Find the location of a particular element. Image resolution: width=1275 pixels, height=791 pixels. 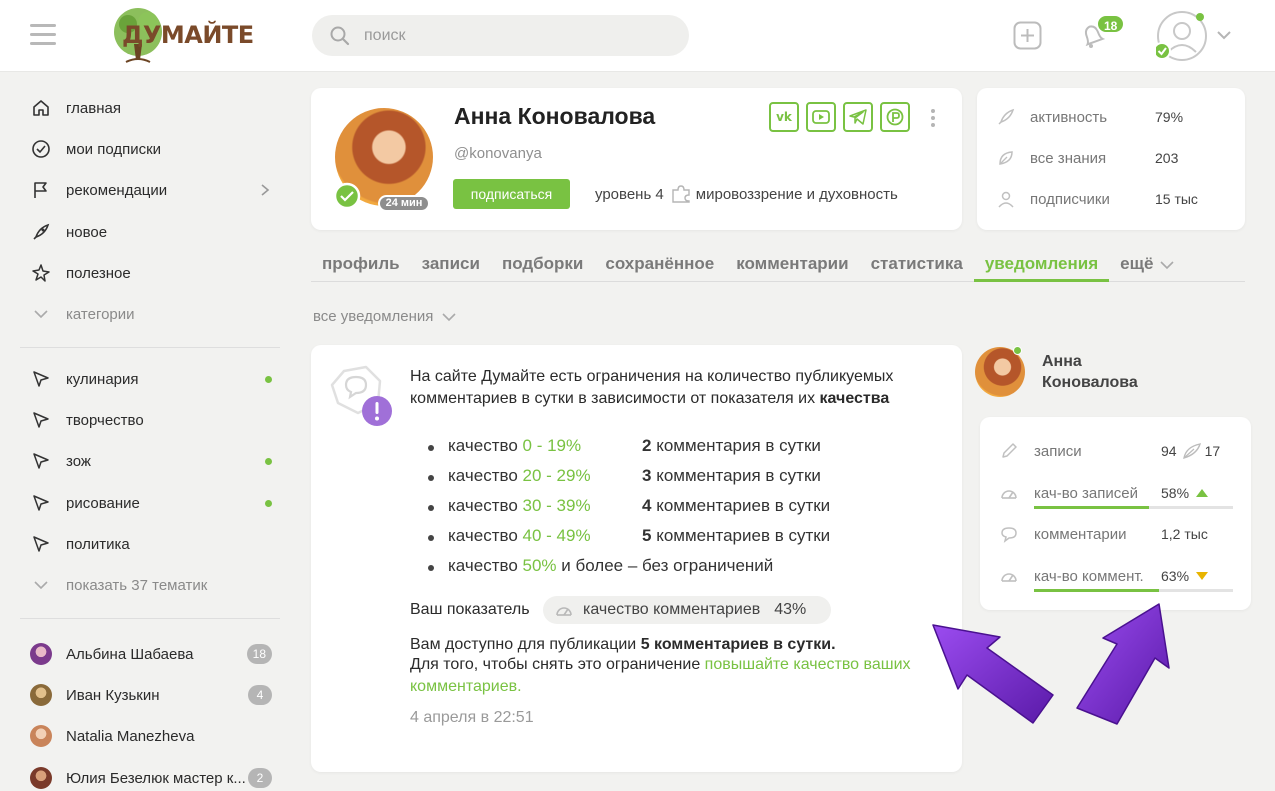

rule-text: комментария в сутки is located at coordinates (736, 445).